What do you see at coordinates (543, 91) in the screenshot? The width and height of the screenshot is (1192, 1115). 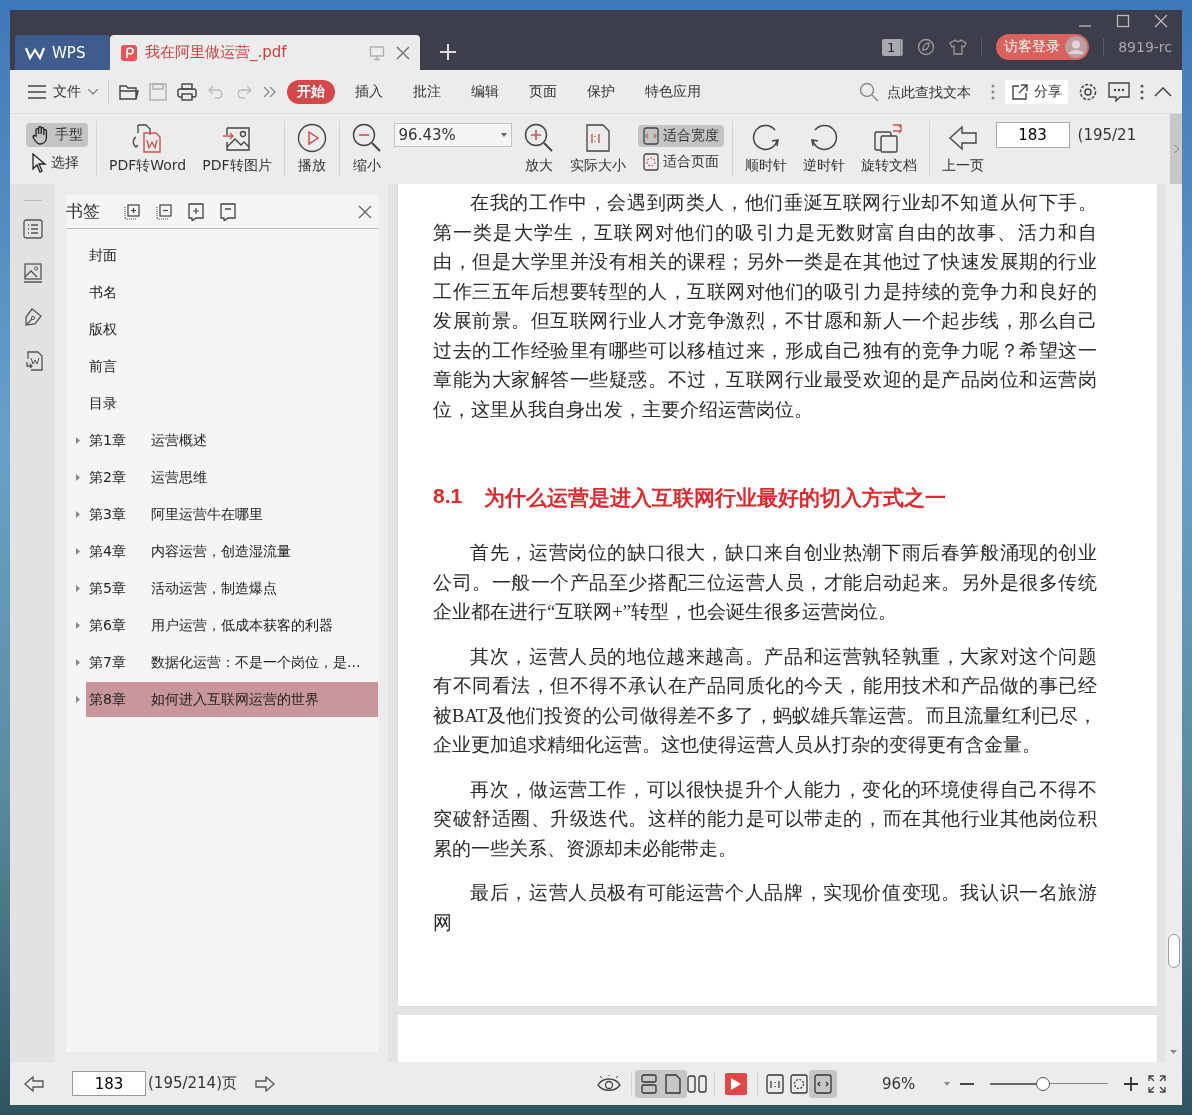 I see `ribbon-tab: 页面` at bounding box center [543, 91].